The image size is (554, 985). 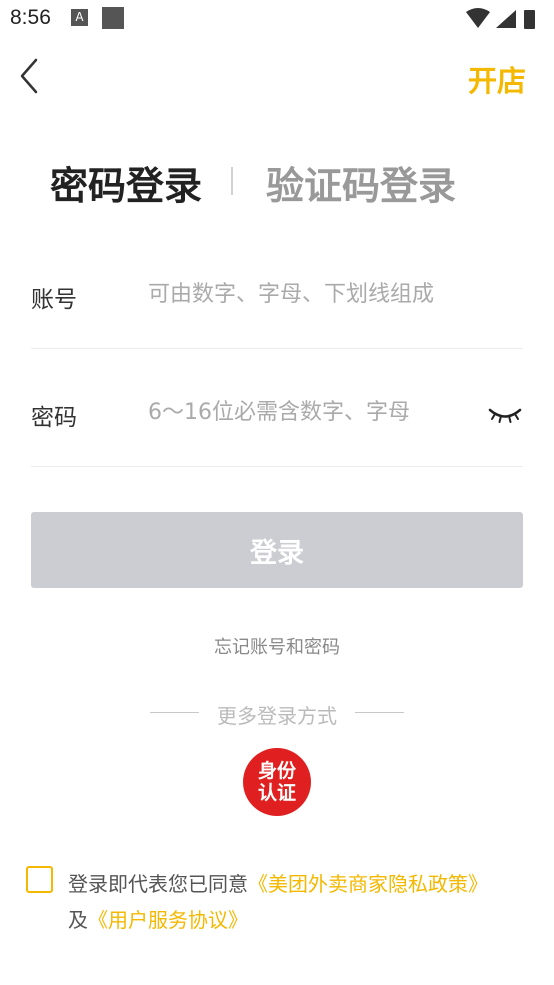 What do you see at coordinates (34, 76) in the screenshot?
I see `back-chevron-icon` at bounding box center [34, 76].